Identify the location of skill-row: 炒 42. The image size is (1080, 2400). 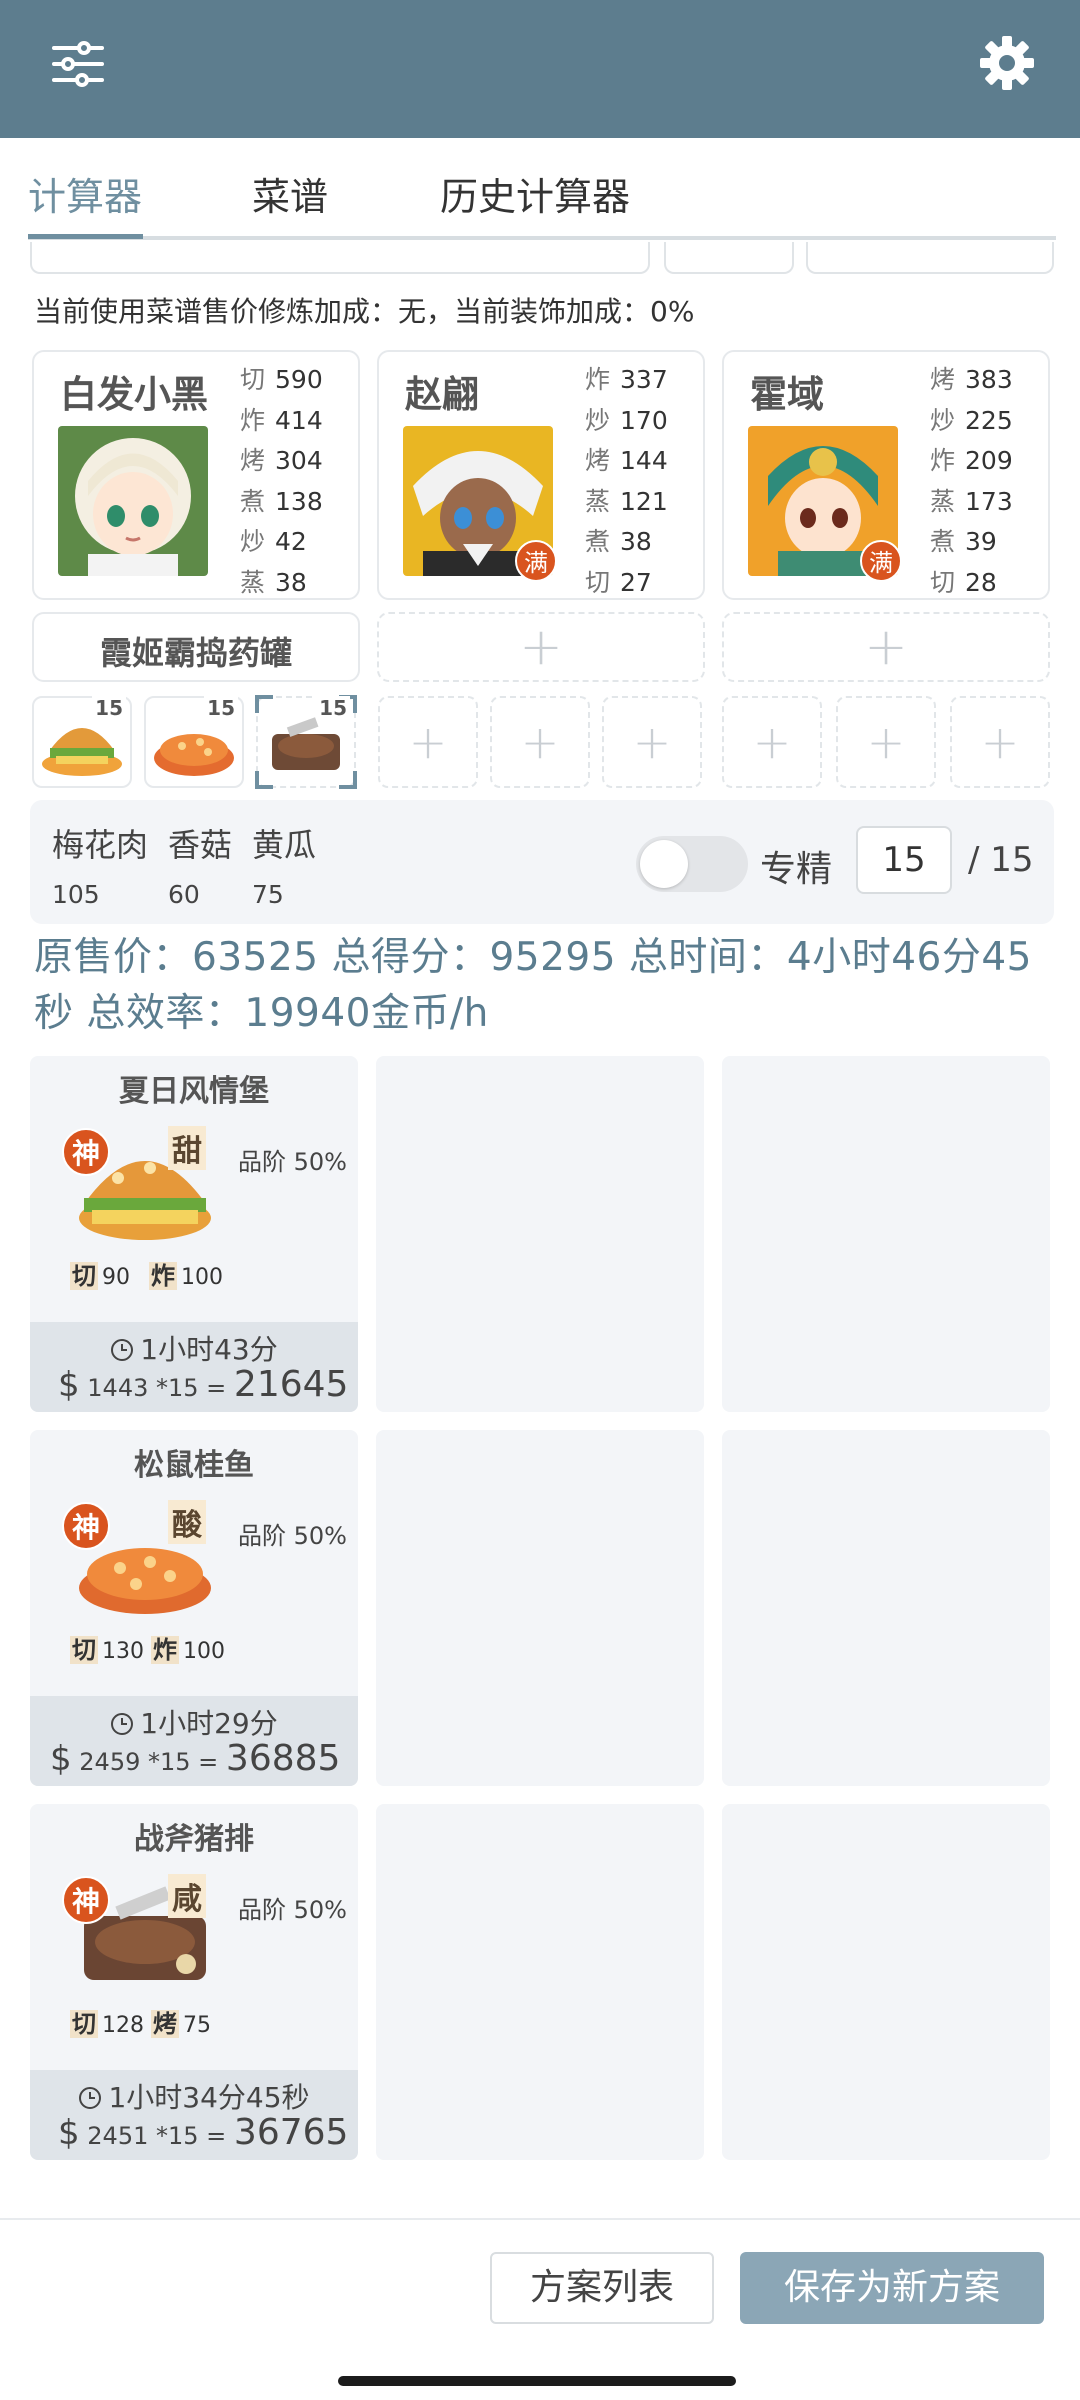
(273, 541).